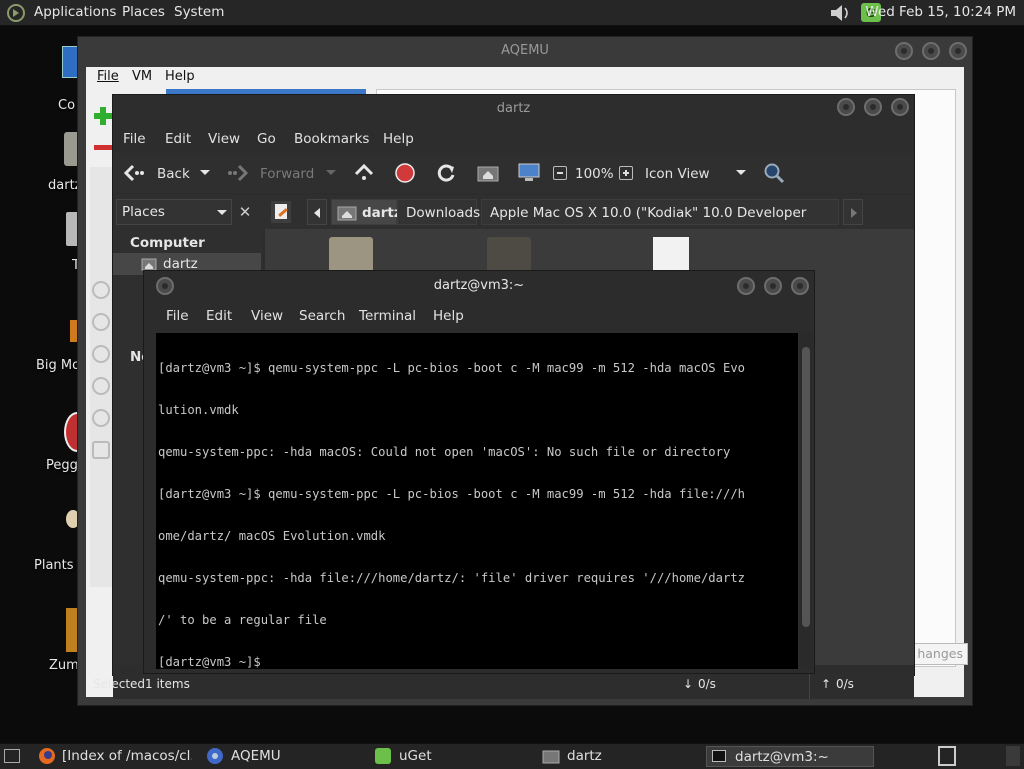 This screenshot has width=1024, height=769. Describe the element at coordinates (66, 105) in the screenshot. I see `desktop-label-computer: Co` at that location.